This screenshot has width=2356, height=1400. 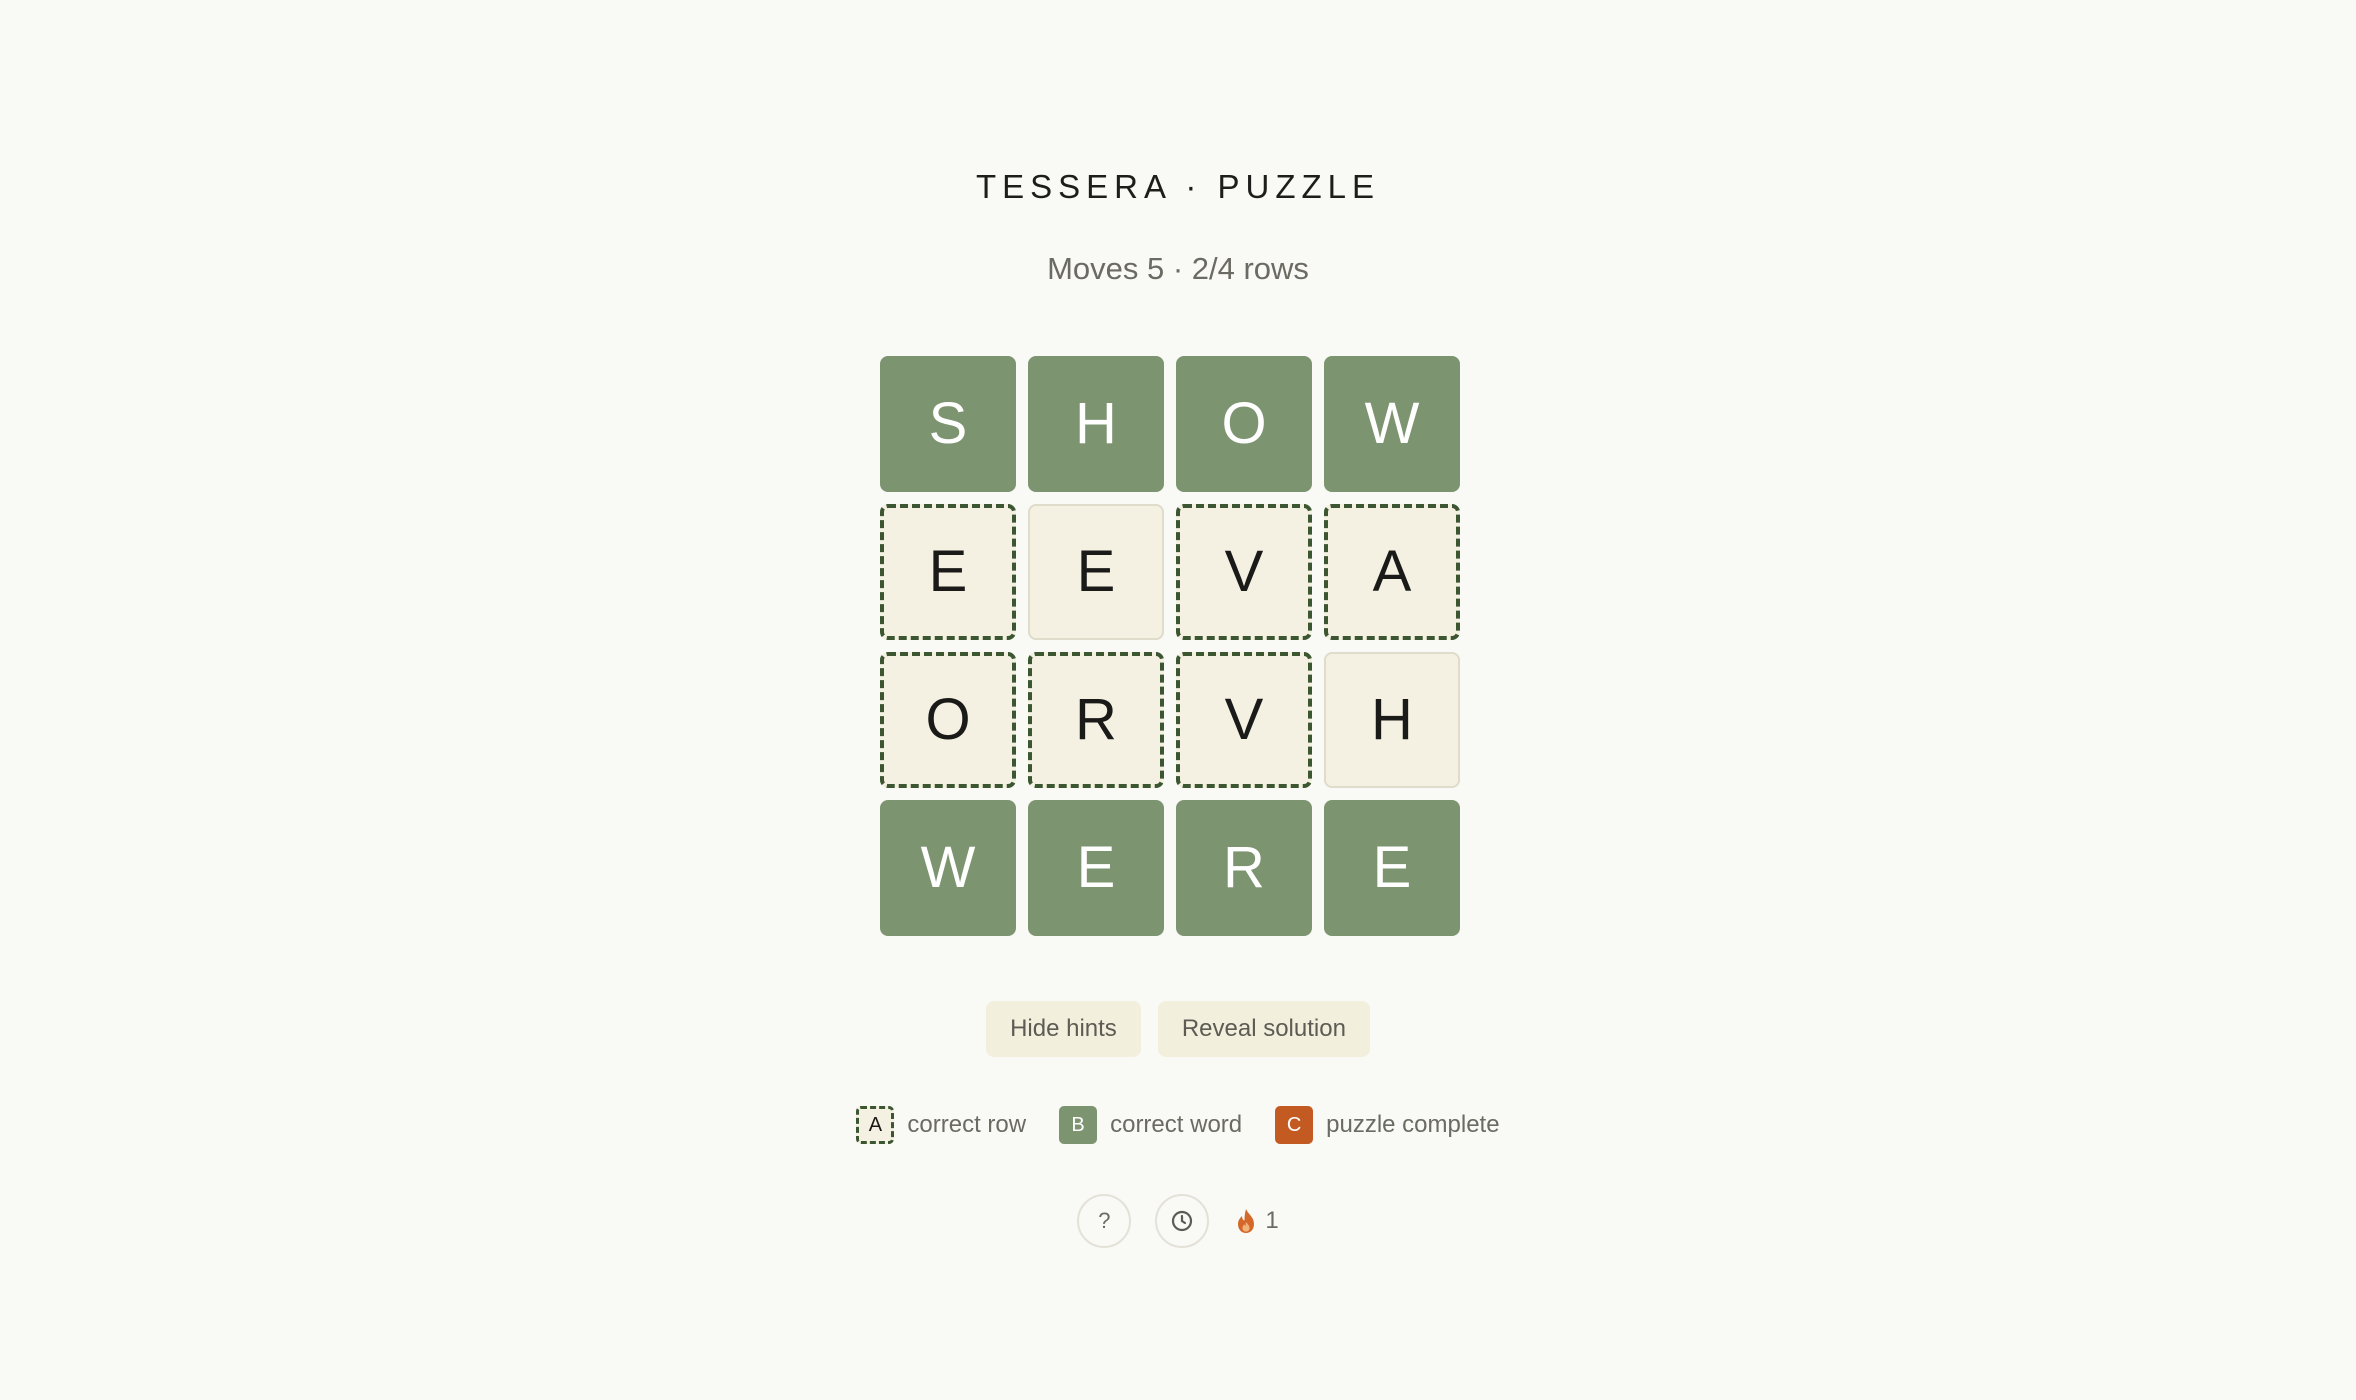 What do you see at coordinates (1063, 1029) in the screenshot?
I see `hide-hints-button: Hide hints` at bounding box center [1063, 1029].